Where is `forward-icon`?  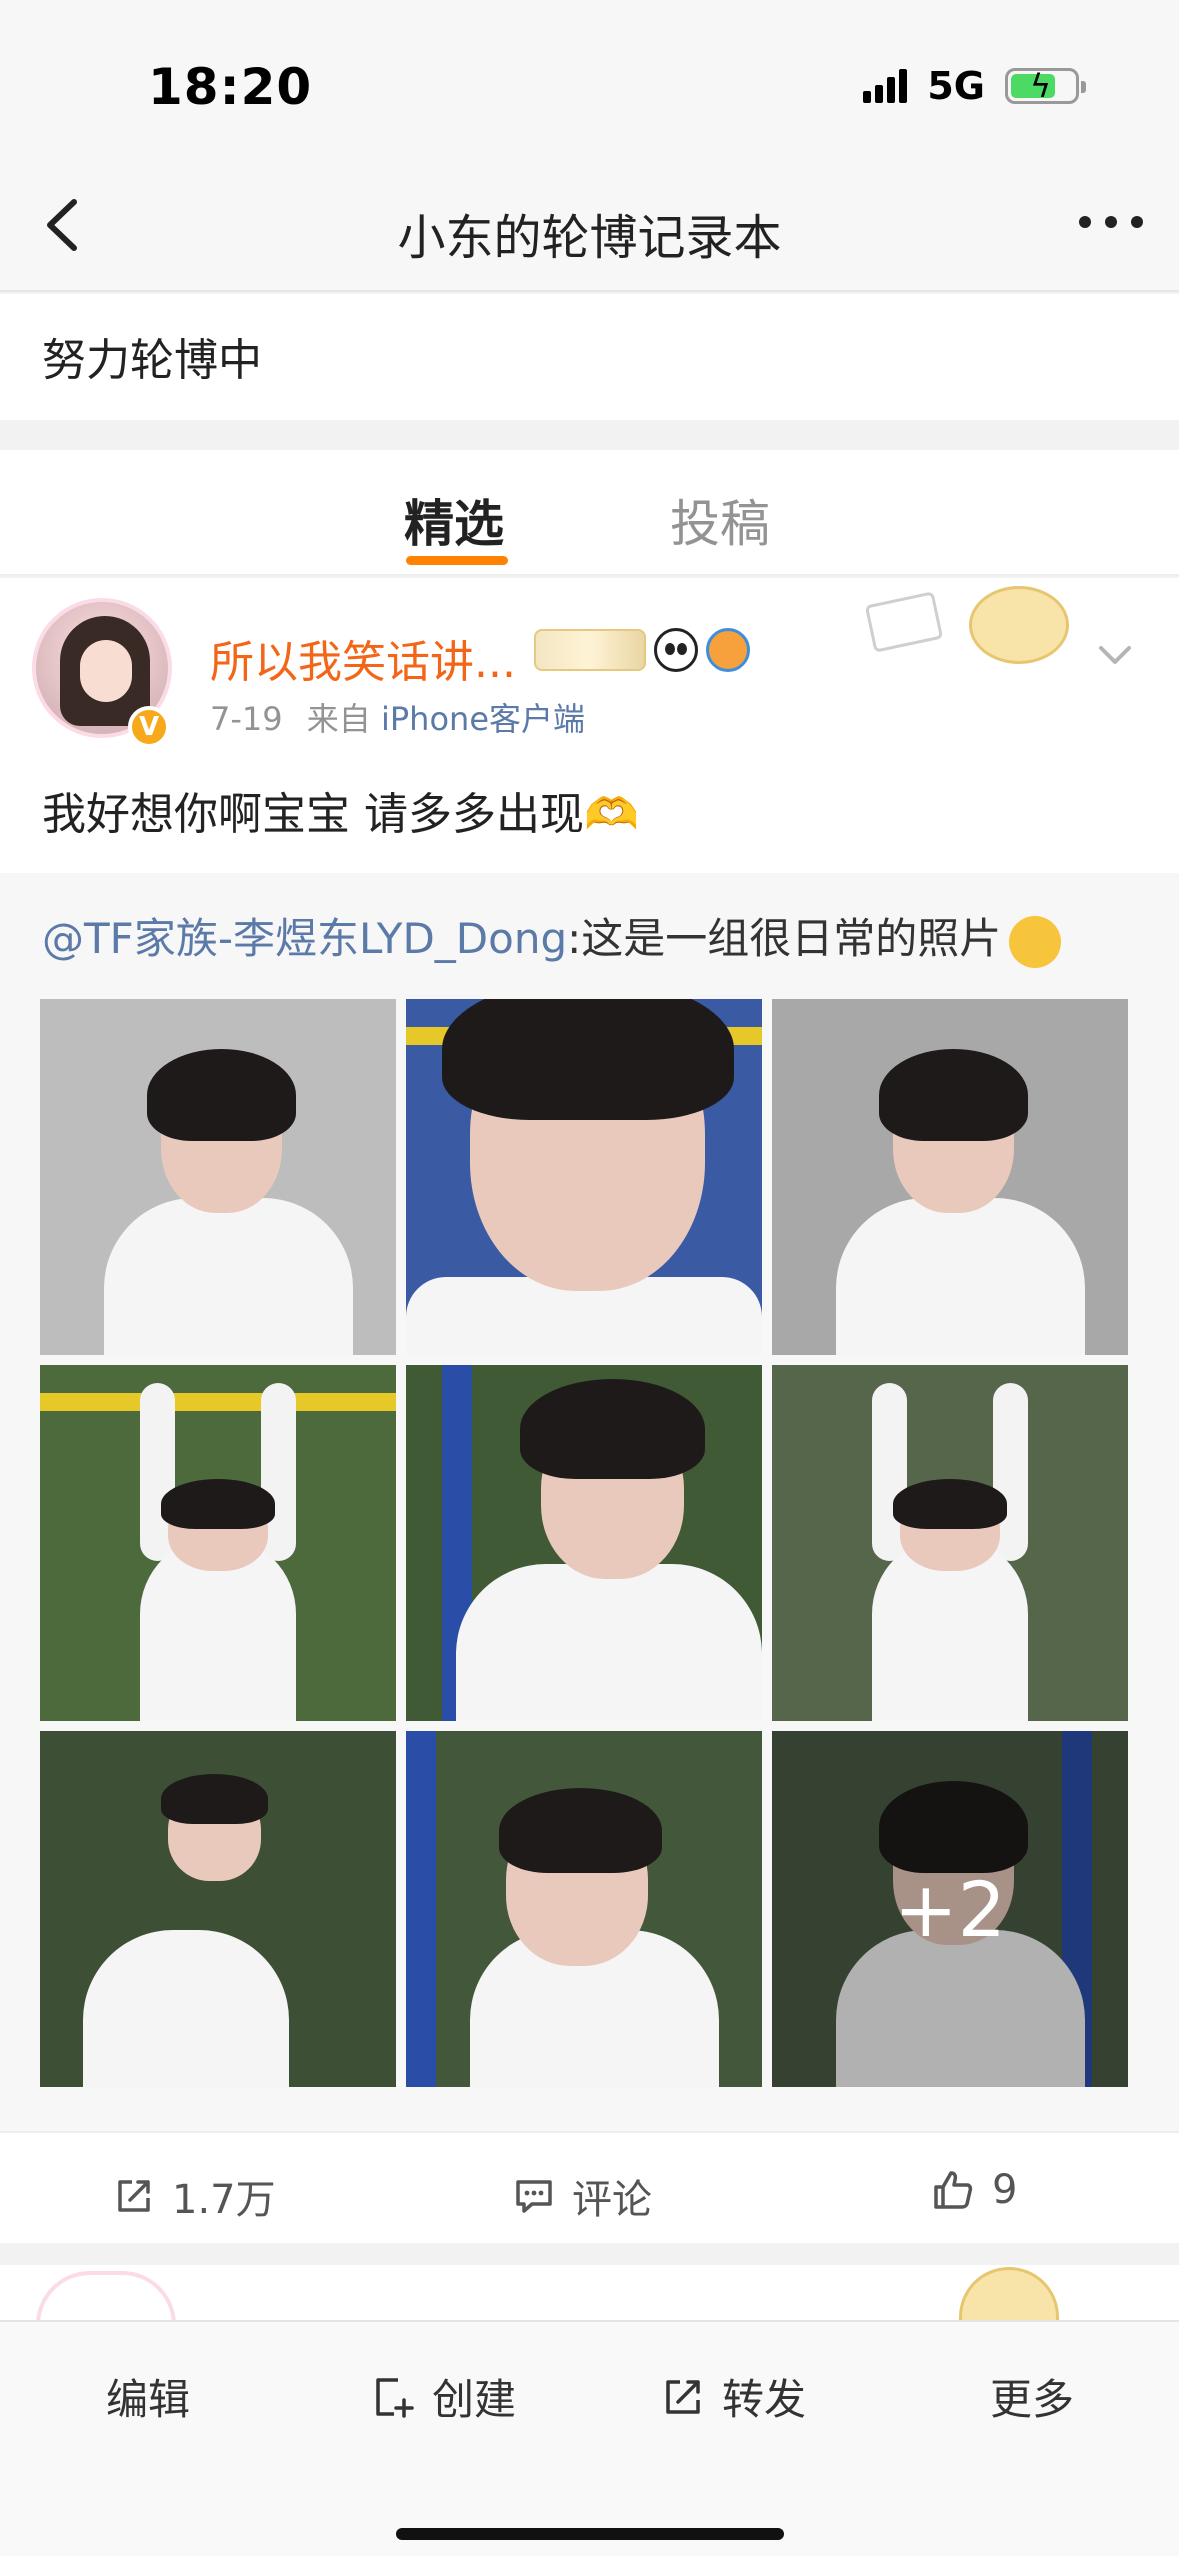
forward-icon is located at coordinates (683, 2396).